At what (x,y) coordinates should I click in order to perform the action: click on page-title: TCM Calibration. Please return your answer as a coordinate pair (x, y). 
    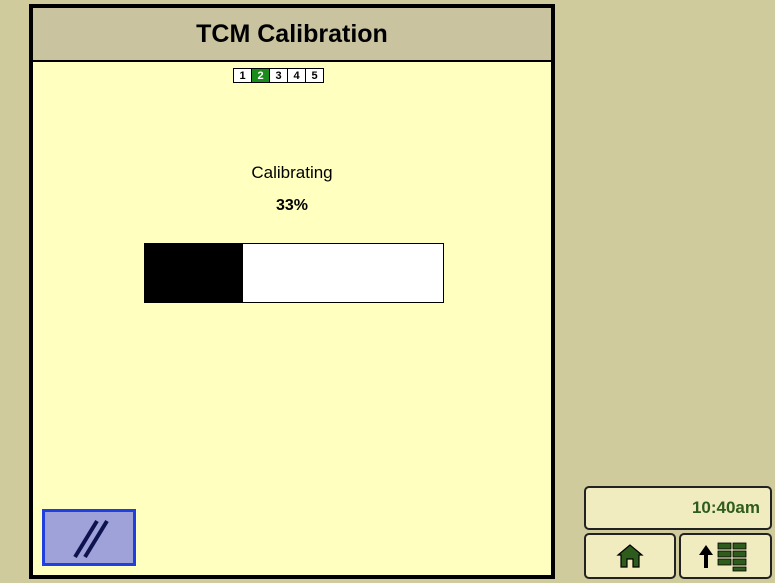
    Looking at the image, I should click on (292, 35).